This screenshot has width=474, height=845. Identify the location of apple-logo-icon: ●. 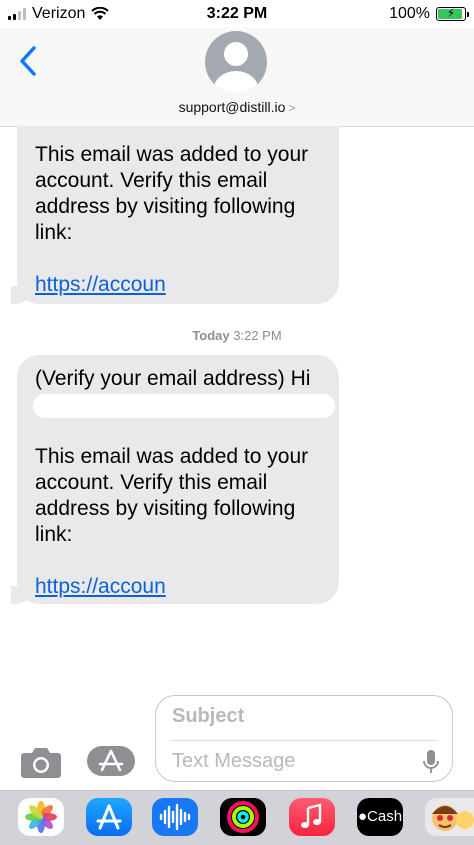
(362, 816).